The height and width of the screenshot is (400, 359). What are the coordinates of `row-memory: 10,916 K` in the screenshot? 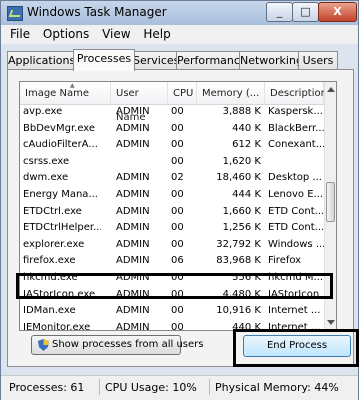 It's located at (238, 311).